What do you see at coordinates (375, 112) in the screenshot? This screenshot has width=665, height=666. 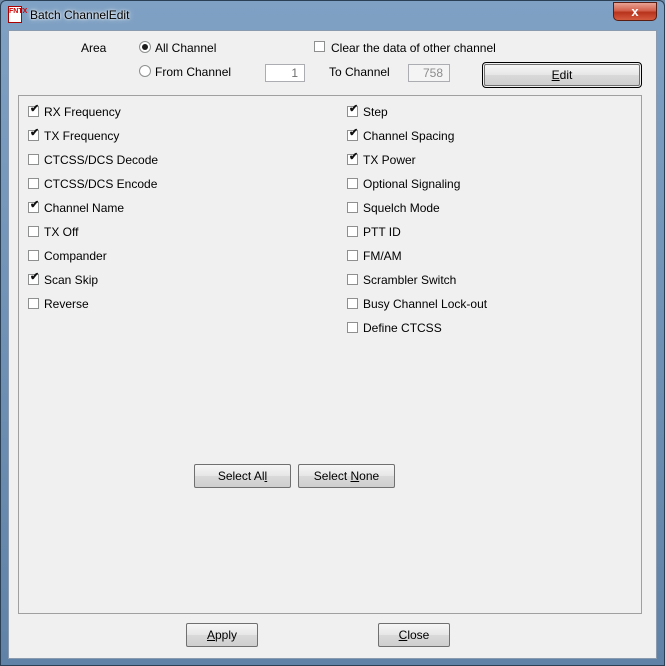 I see `field-right-label: Step` at bounding box center [375, 112].